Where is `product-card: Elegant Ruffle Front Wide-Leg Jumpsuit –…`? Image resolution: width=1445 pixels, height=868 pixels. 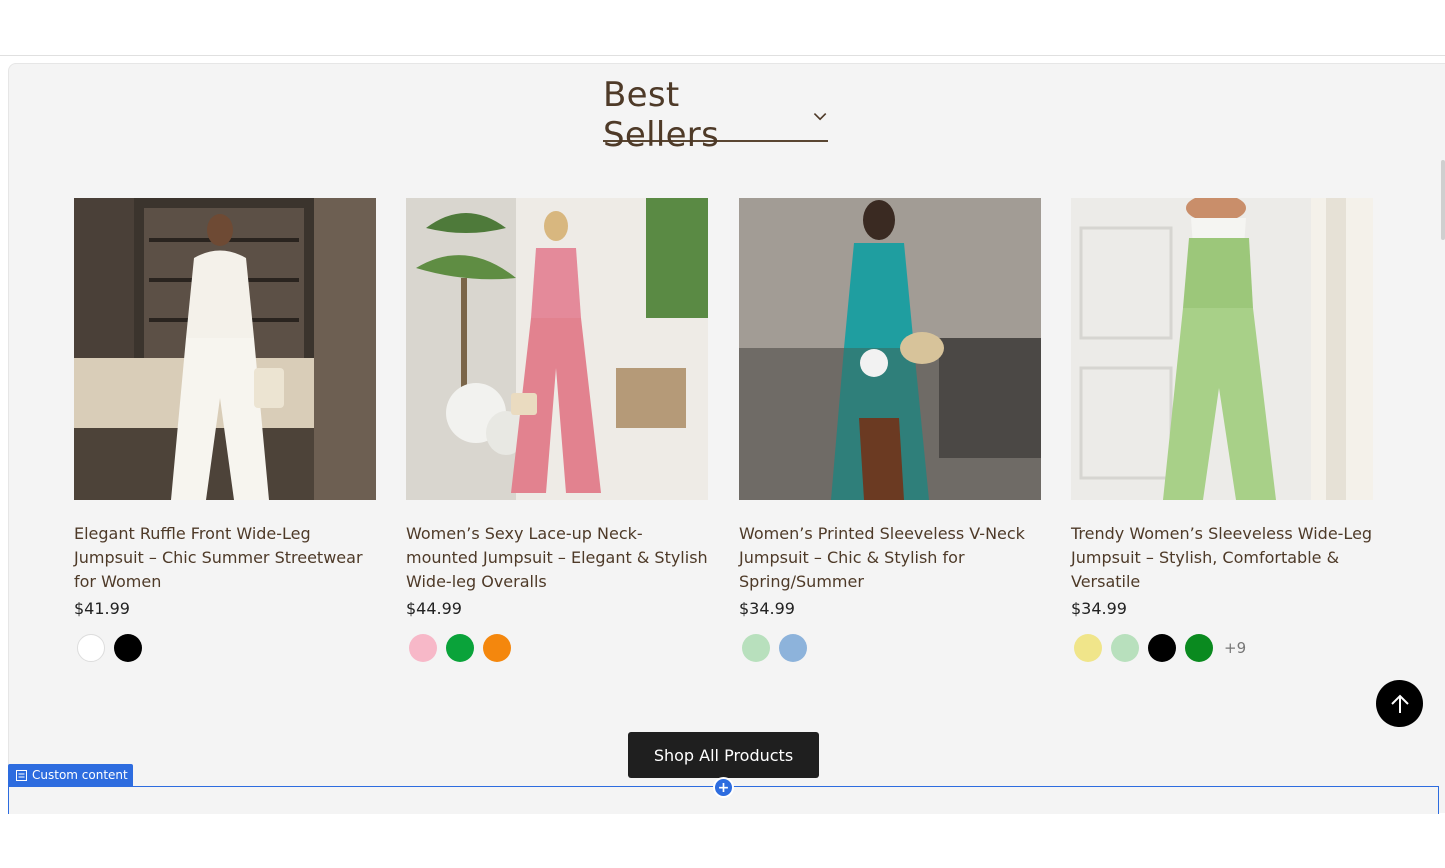
product-card: Elegant Ruffle Front Wide-Leg Jumpsuit –… is located at coordinates (225, 430).